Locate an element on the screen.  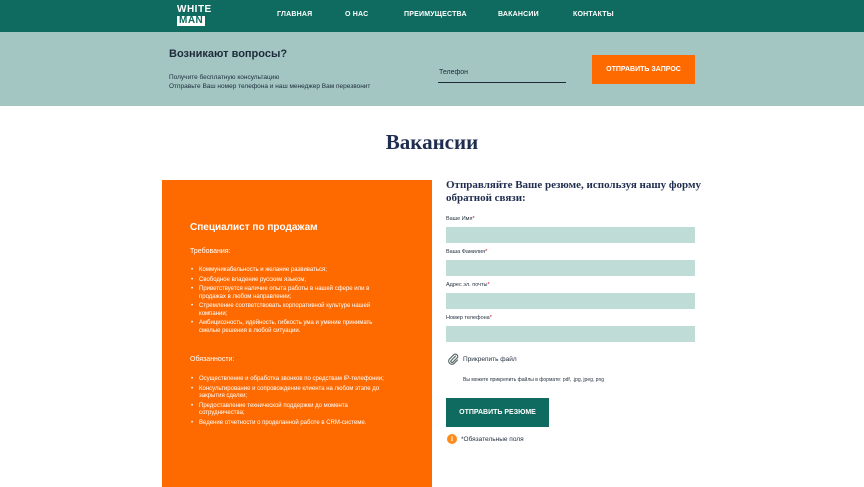
logo-line1: WHITE is located at coordinates (194, 9).